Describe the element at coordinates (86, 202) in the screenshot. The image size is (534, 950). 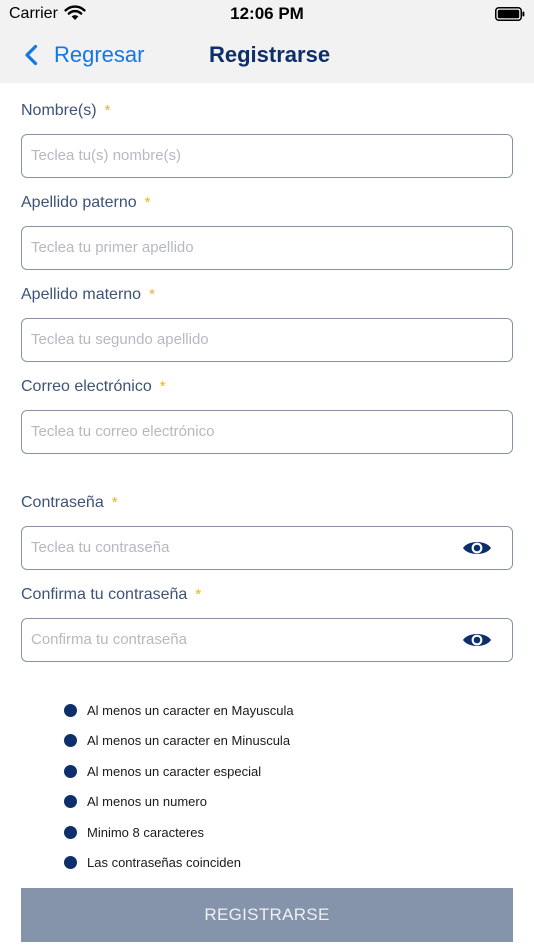
I see `paternal-surname-label: Apellido paterno *` at that location.